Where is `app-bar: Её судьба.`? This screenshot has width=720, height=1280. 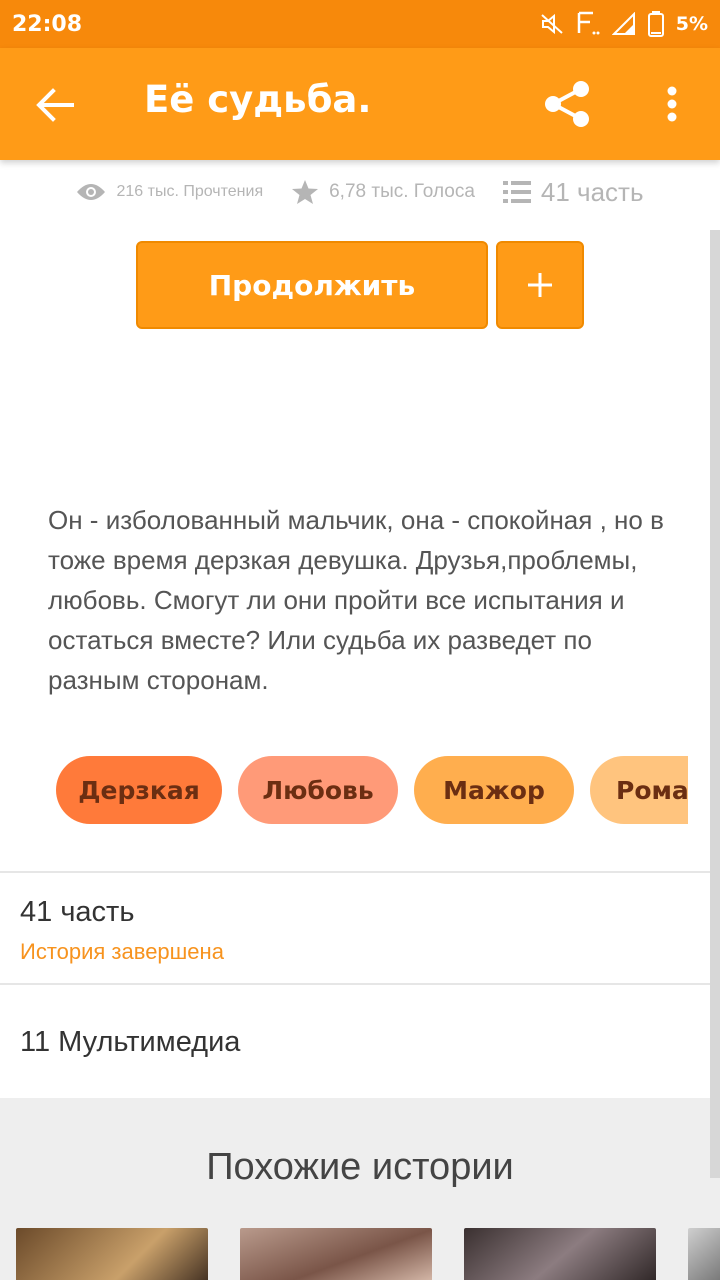
app-bar: Её судьба. is located at coordinates (360, 104).